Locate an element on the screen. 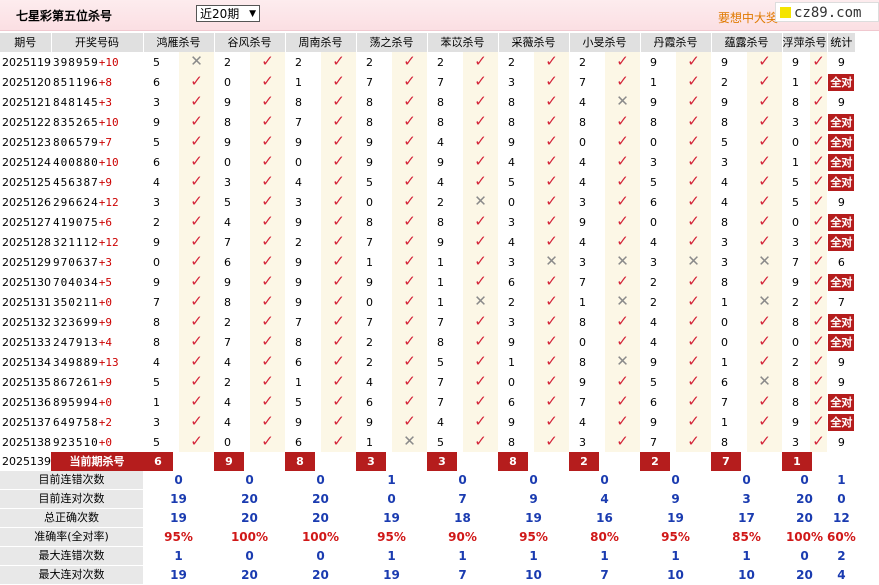 Image resolution: width=879 pixels, height=585 pixels. draw-number-cell: 867261+9 is located at coordinates (97, 382).